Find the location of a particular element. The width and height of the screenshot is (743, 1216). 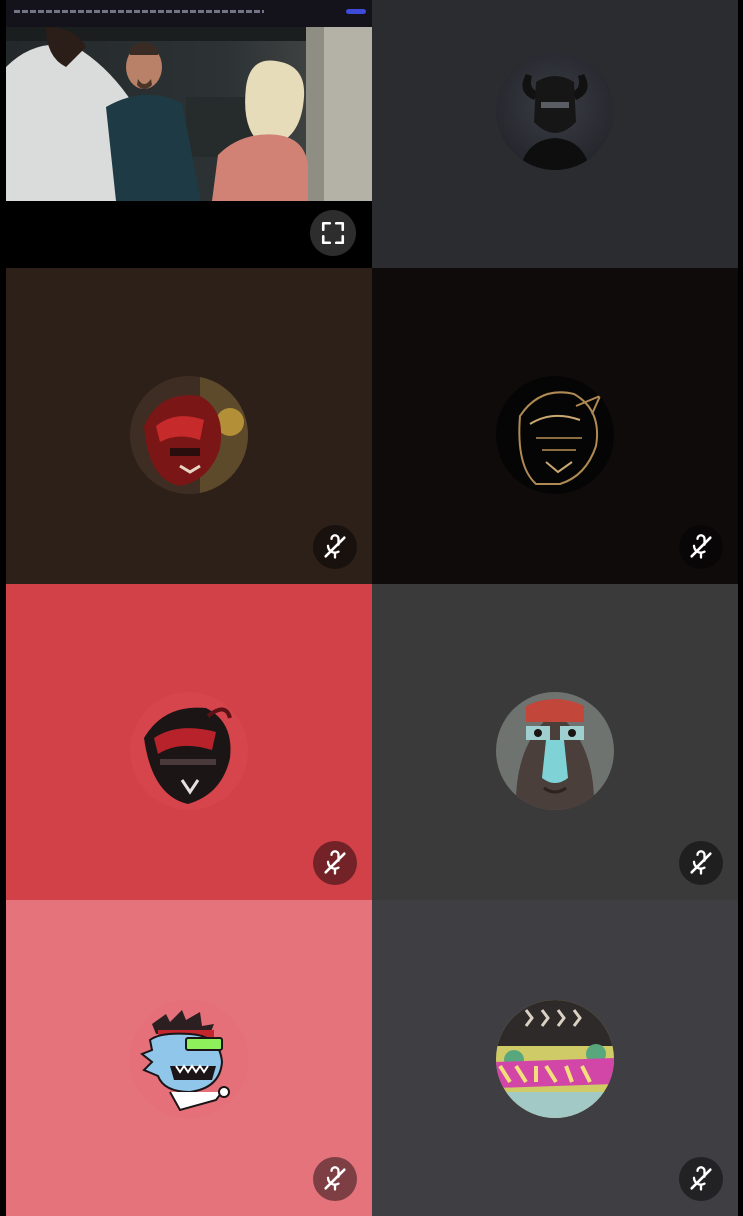

stream-info-bar is located at coordinates (189, 13).